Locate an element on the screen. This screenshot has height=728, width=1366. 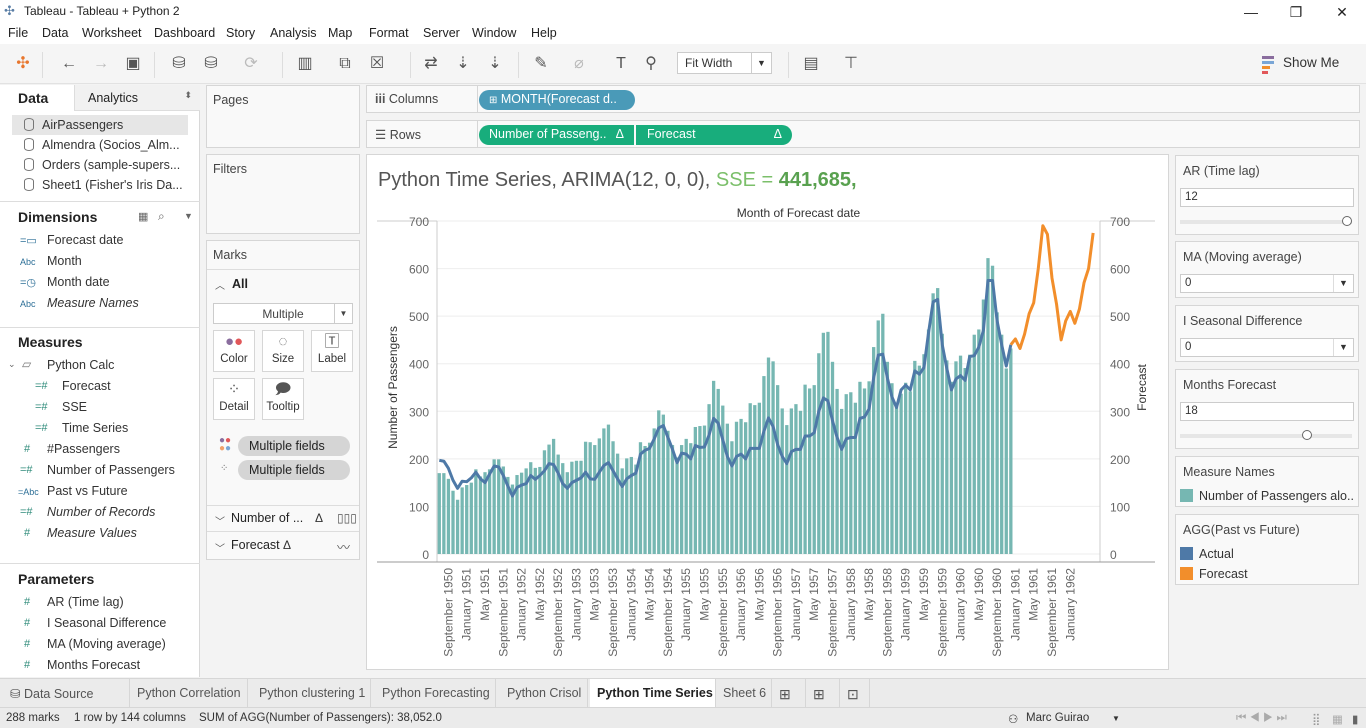
field-time-series: Time Series is located at coordinates (95, 428).